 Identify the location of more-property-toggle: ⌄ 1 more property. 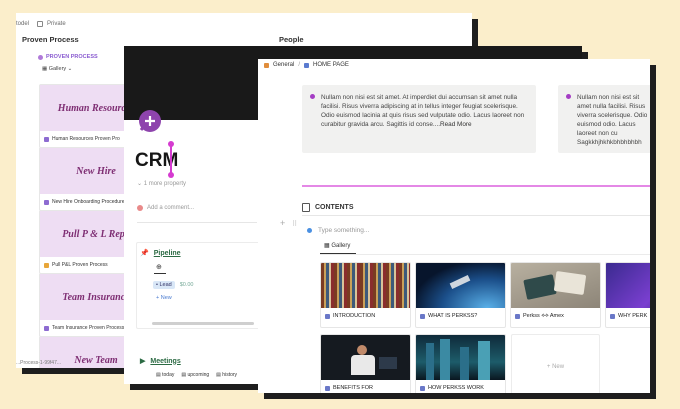
(161, 183).